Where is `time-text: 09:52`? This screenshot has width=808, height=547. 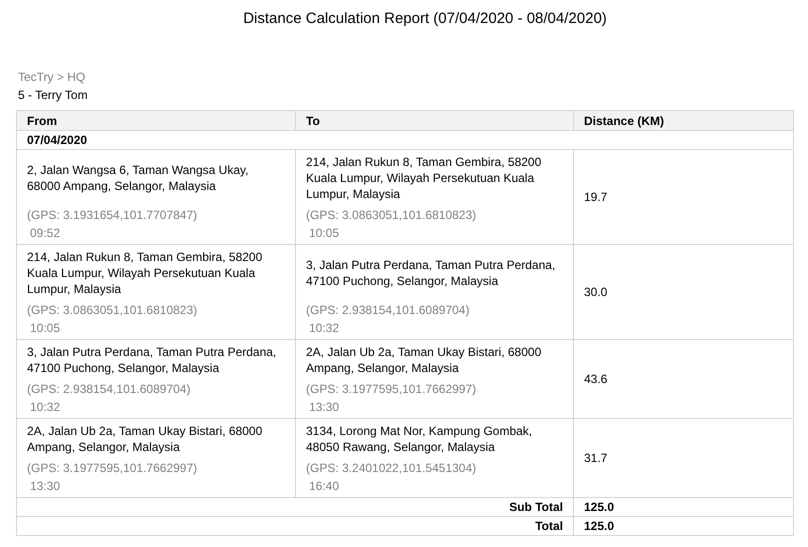
time-text: 09:52 is located at coordinates (45, 233).